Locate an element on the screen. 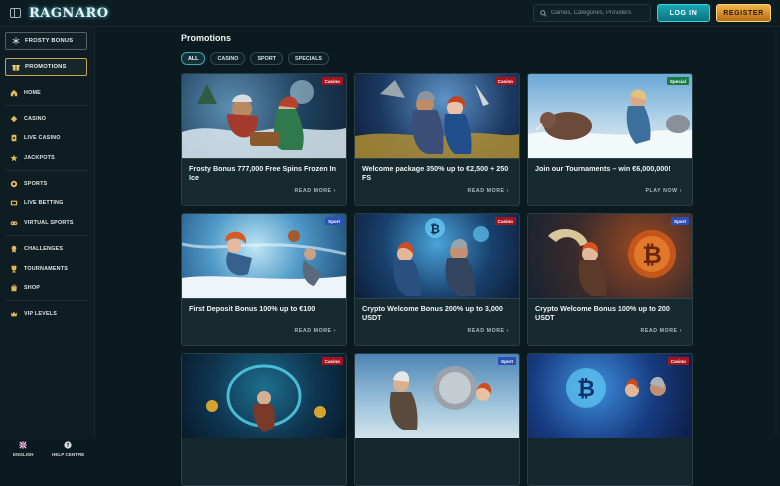 Image resolution: width=780 pixels, height=486 pixels. sidebar-item-label: CASINO is located at coordinates (35, 119).